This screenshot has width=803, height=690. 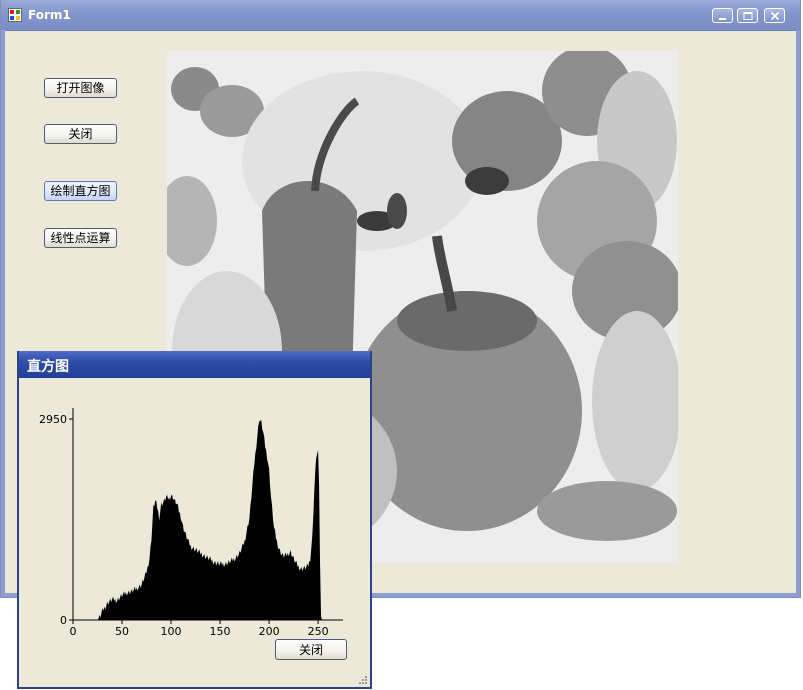 I want to click on close-icon, so click(x=775, y=16).